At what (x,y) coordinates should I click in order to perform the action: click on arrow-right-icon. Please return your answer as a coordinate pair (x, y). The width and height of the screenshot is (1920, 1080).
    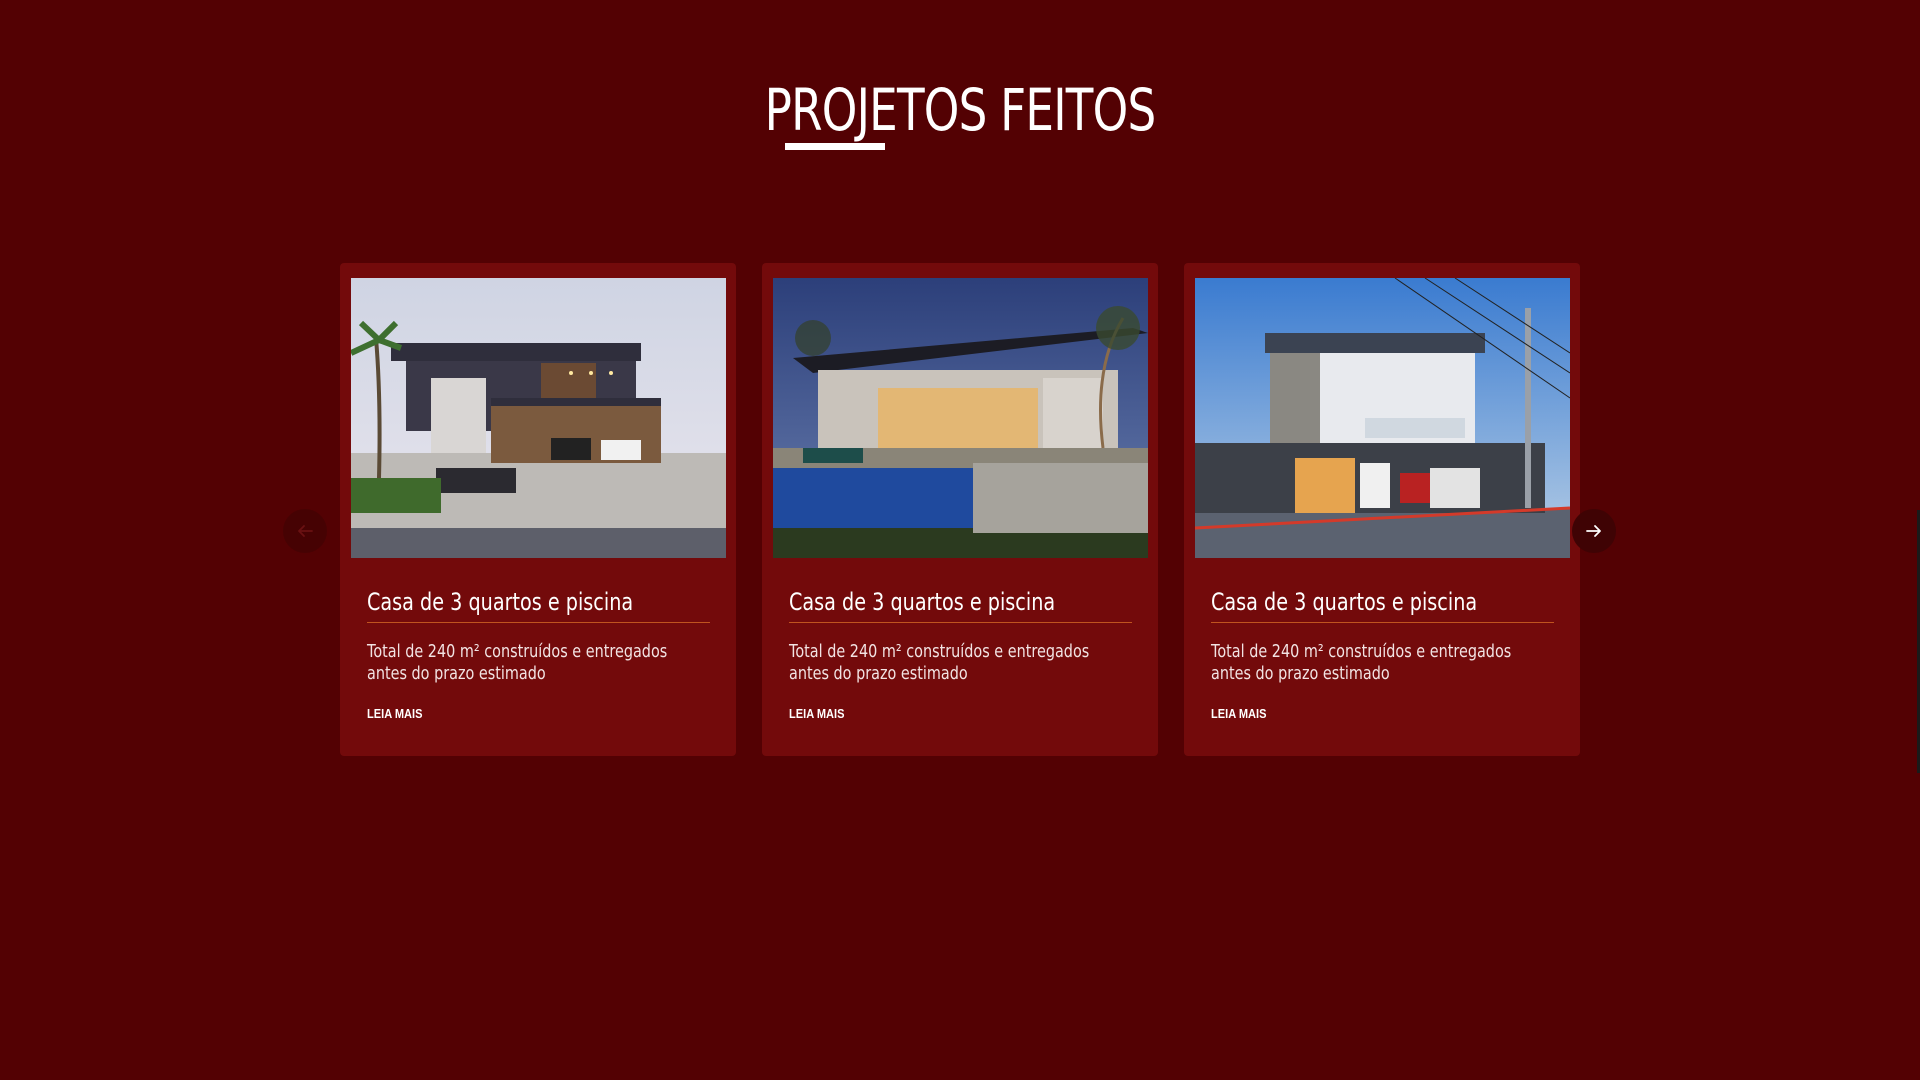
    Looking at the image, I should click on (1593, 531).